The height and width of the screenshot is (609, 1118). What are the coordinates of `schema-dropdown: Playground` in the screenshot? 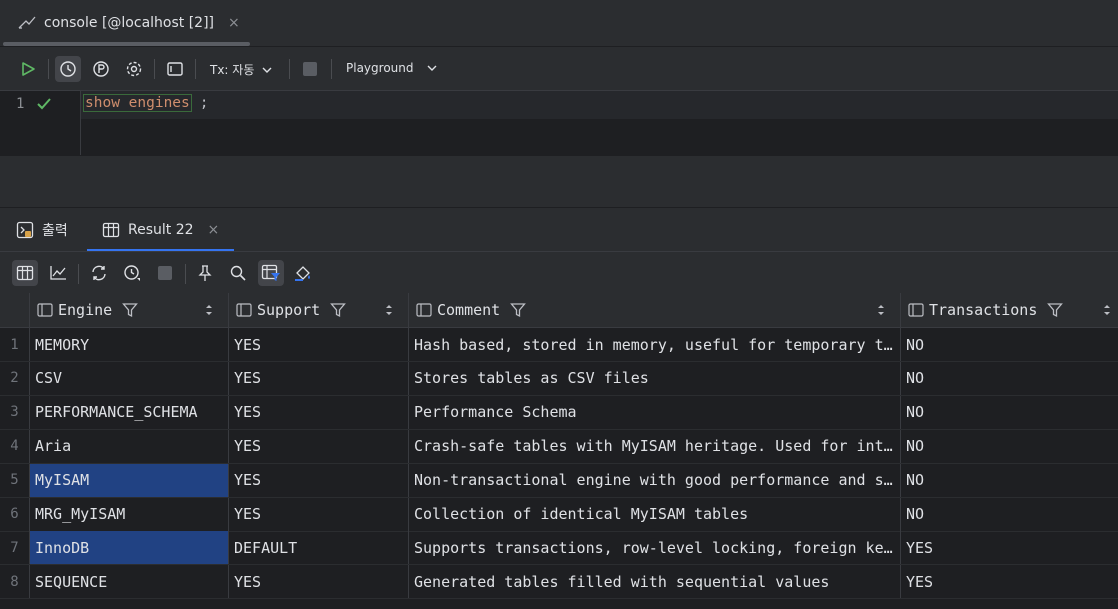 It's located at (391, 68).